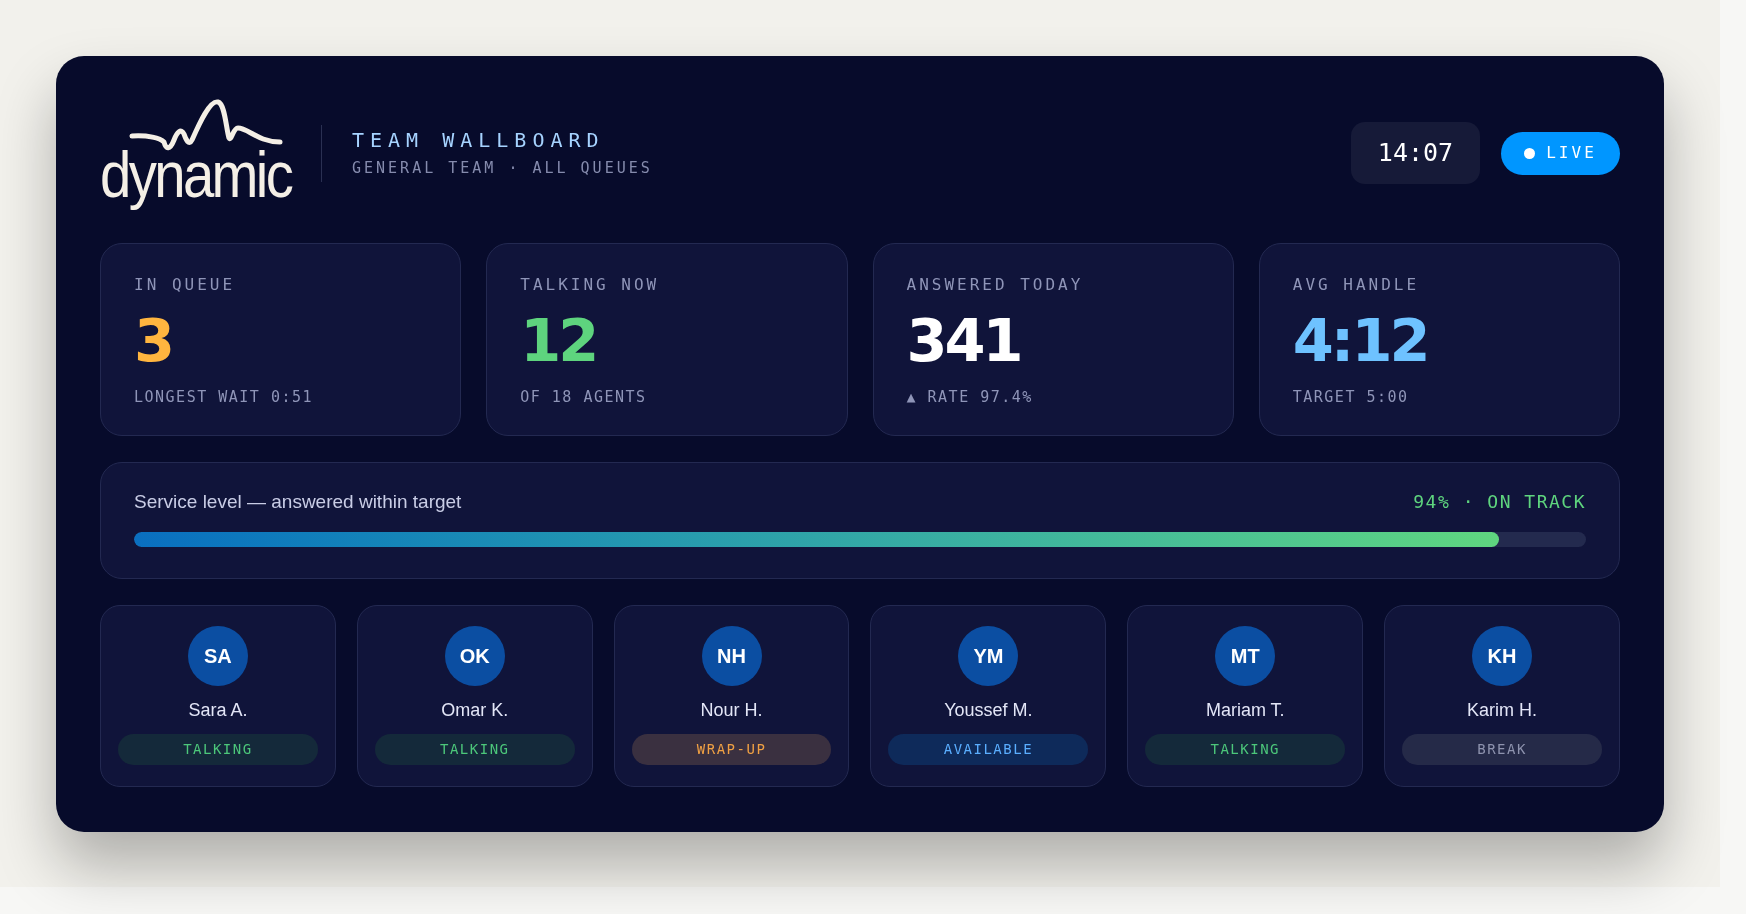  What do you see at coordinates (1245, 656) in the screenshot?
I see `avatar: MT` at bounding box center [1245, 656].